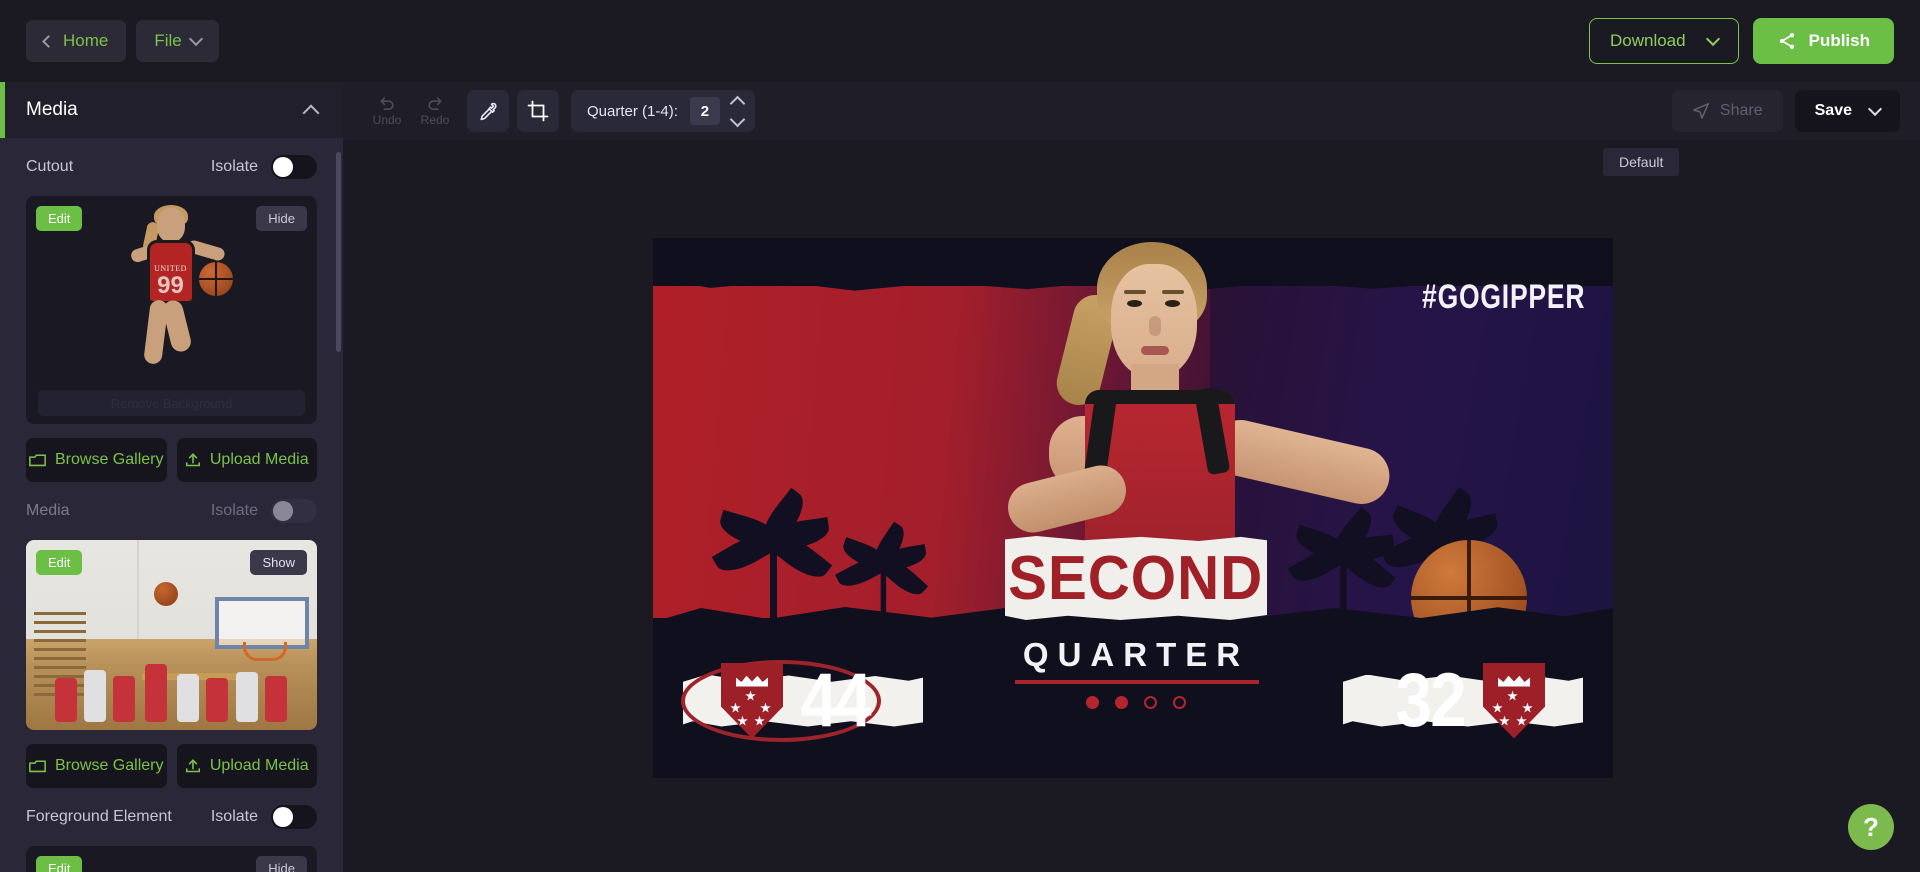  What do you see at coordinates (1136, 654) in the screenshot?
I see `subhead-text: QUARTER` at bounding box center [1136, 654].